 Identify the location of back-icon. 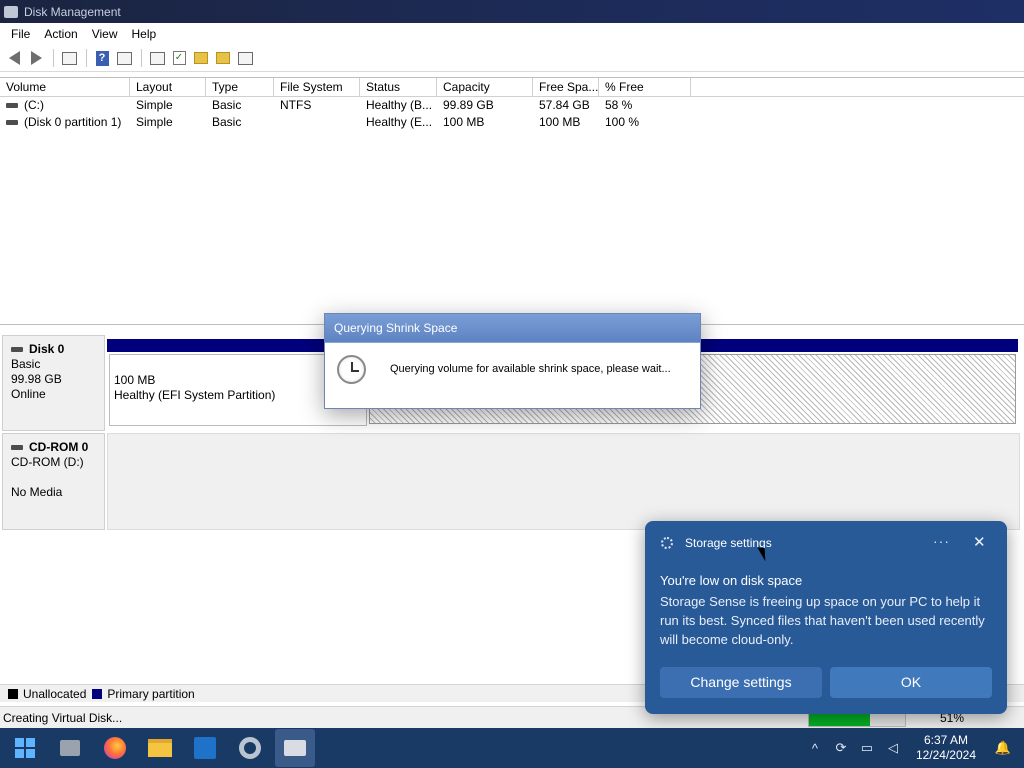
(14, 58).